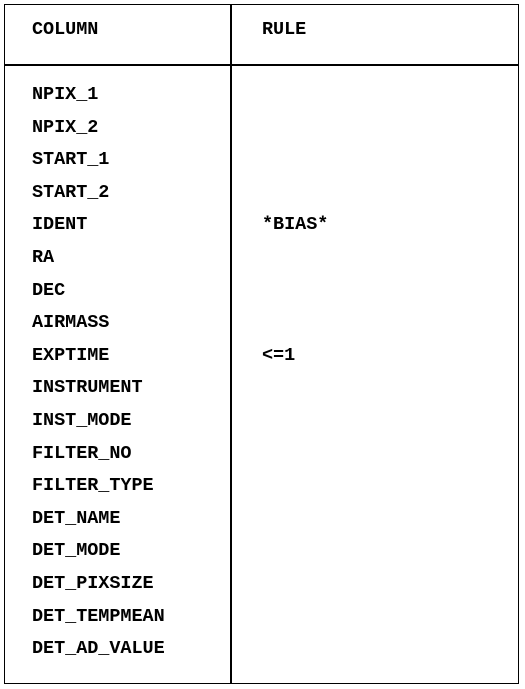 Image resolution: width=525 pixels, height=689 pixels. Describe the element at coordinates (284, 29) in the screenshot. I see `table-header-rule: RULE` at that location.